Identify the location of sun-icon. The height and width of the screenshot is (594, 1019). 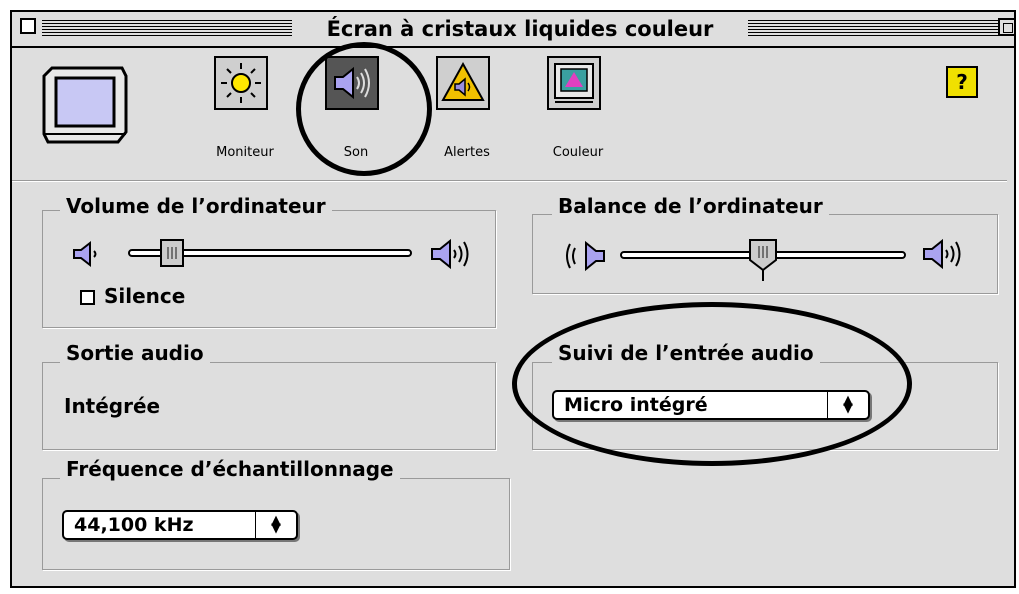
(241, 83).